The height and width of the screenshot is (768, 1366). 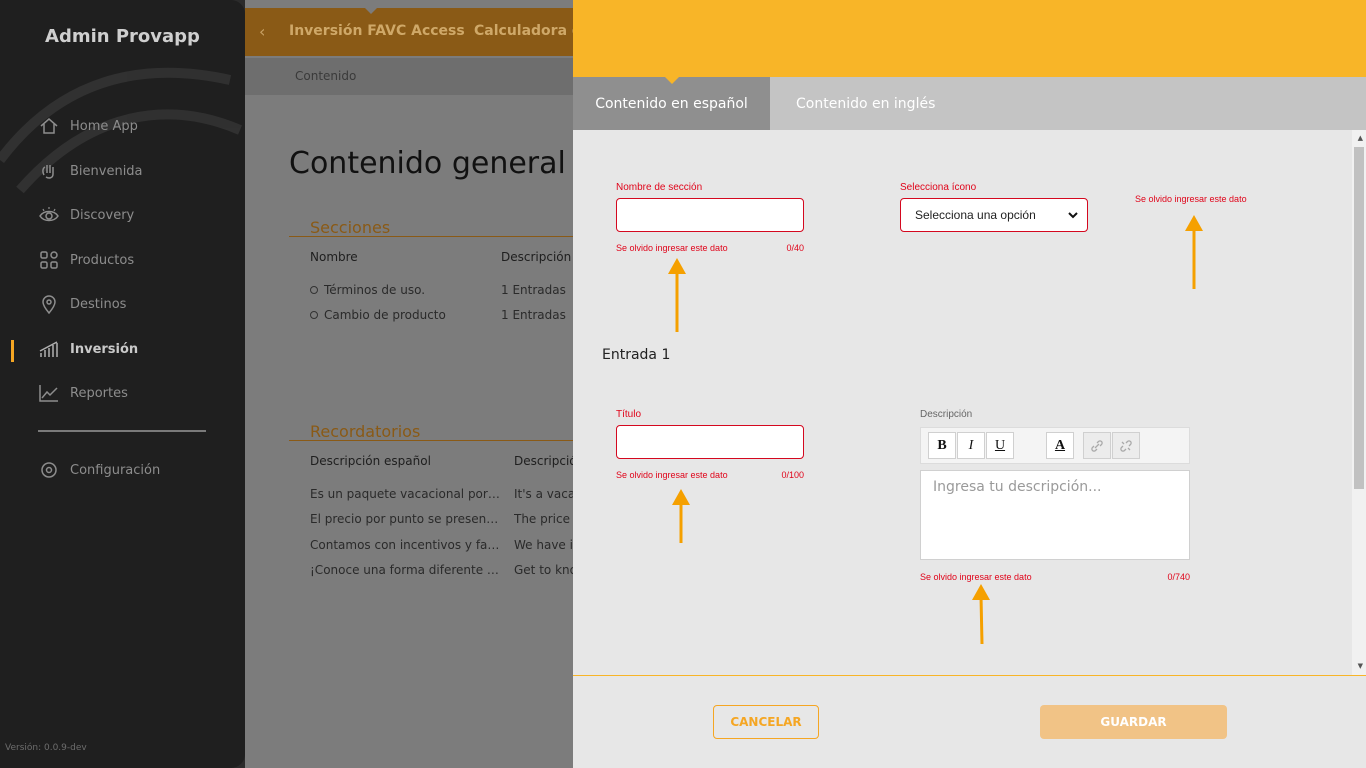 I want to click on link-icon, so click(x=1097, y=445).